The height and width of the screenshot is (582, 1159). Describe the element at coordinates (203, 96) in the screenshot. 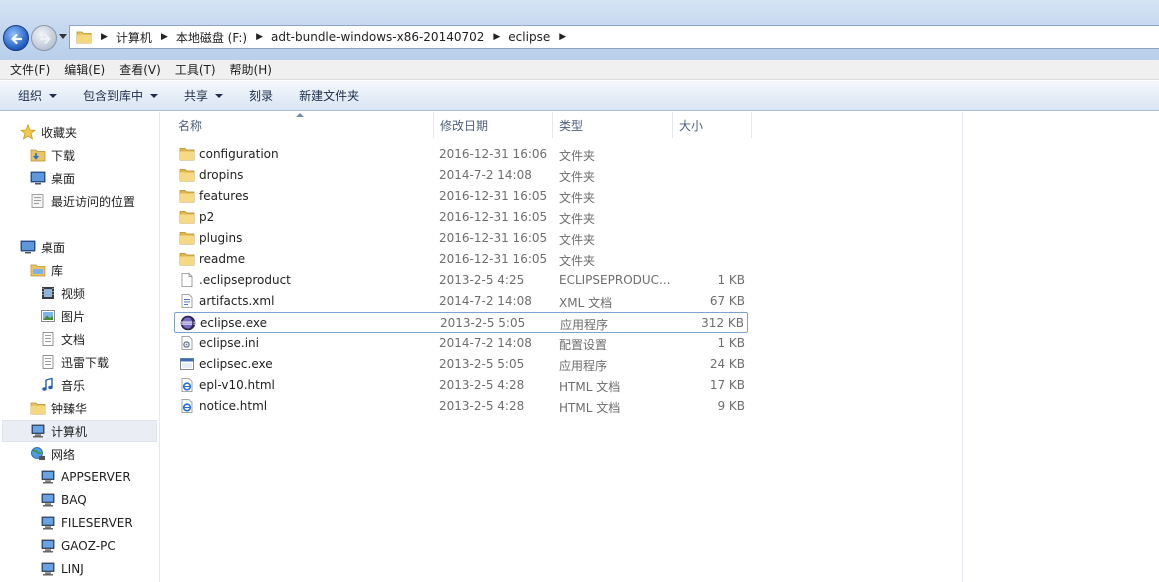

I see `share-button: 共享` at that location.